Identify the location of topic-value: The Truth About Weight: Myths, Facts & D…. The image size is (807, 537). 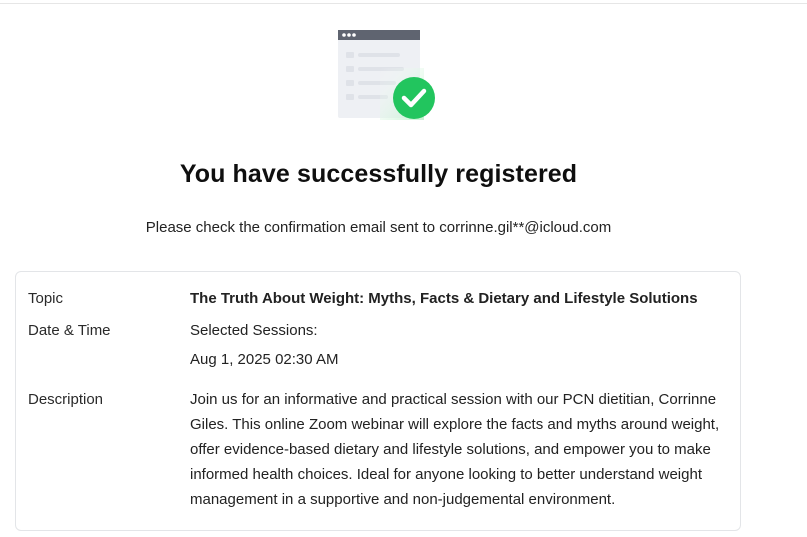
(444, 298).